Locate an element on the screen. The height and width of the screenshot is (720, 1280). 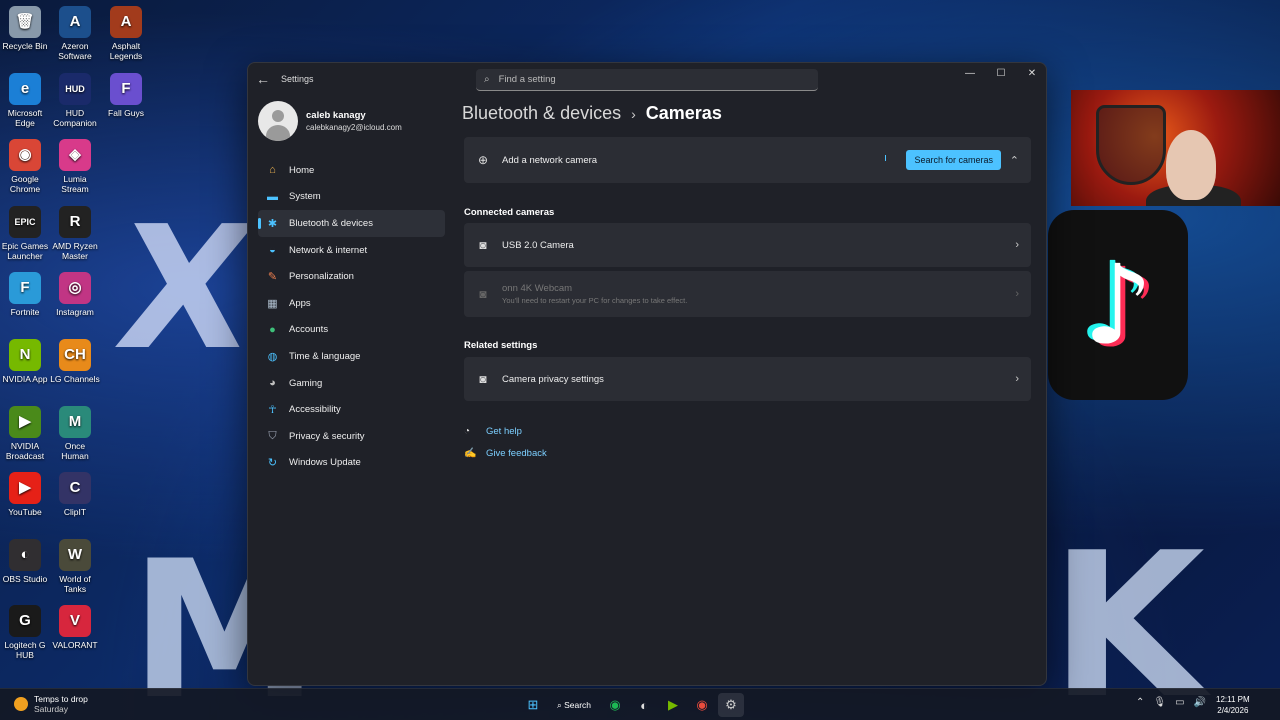
taskbar-search-button: ⌕ Search is located at coordinates (574, 705).